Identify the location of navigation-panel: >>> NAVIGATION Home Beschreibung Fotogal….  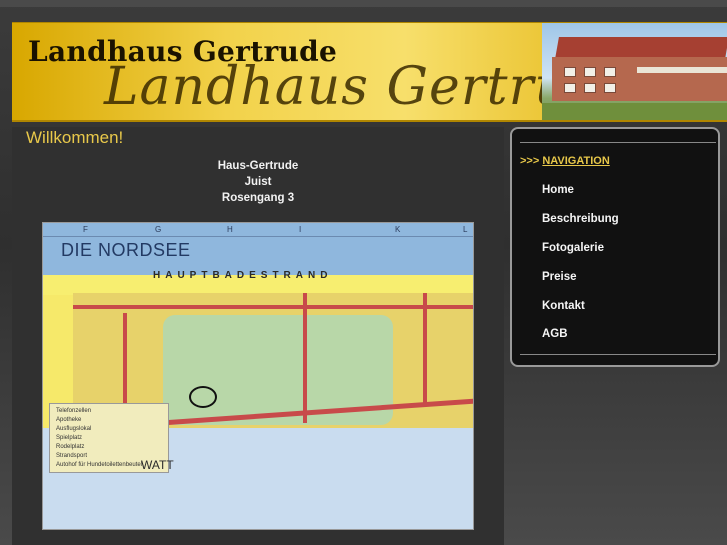
(615, 247).